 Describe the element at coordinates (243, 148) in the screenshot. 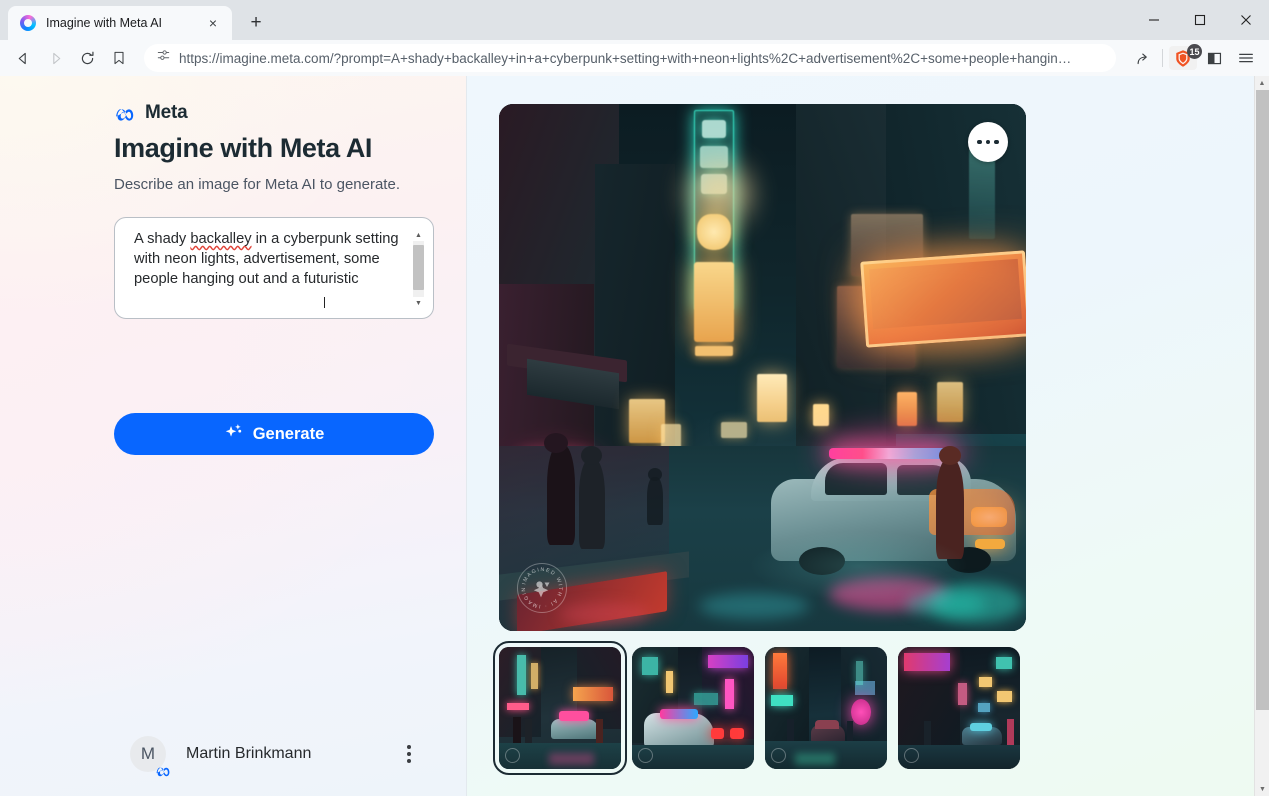

I see `page-title: Imagine with Meta AI` at that location.